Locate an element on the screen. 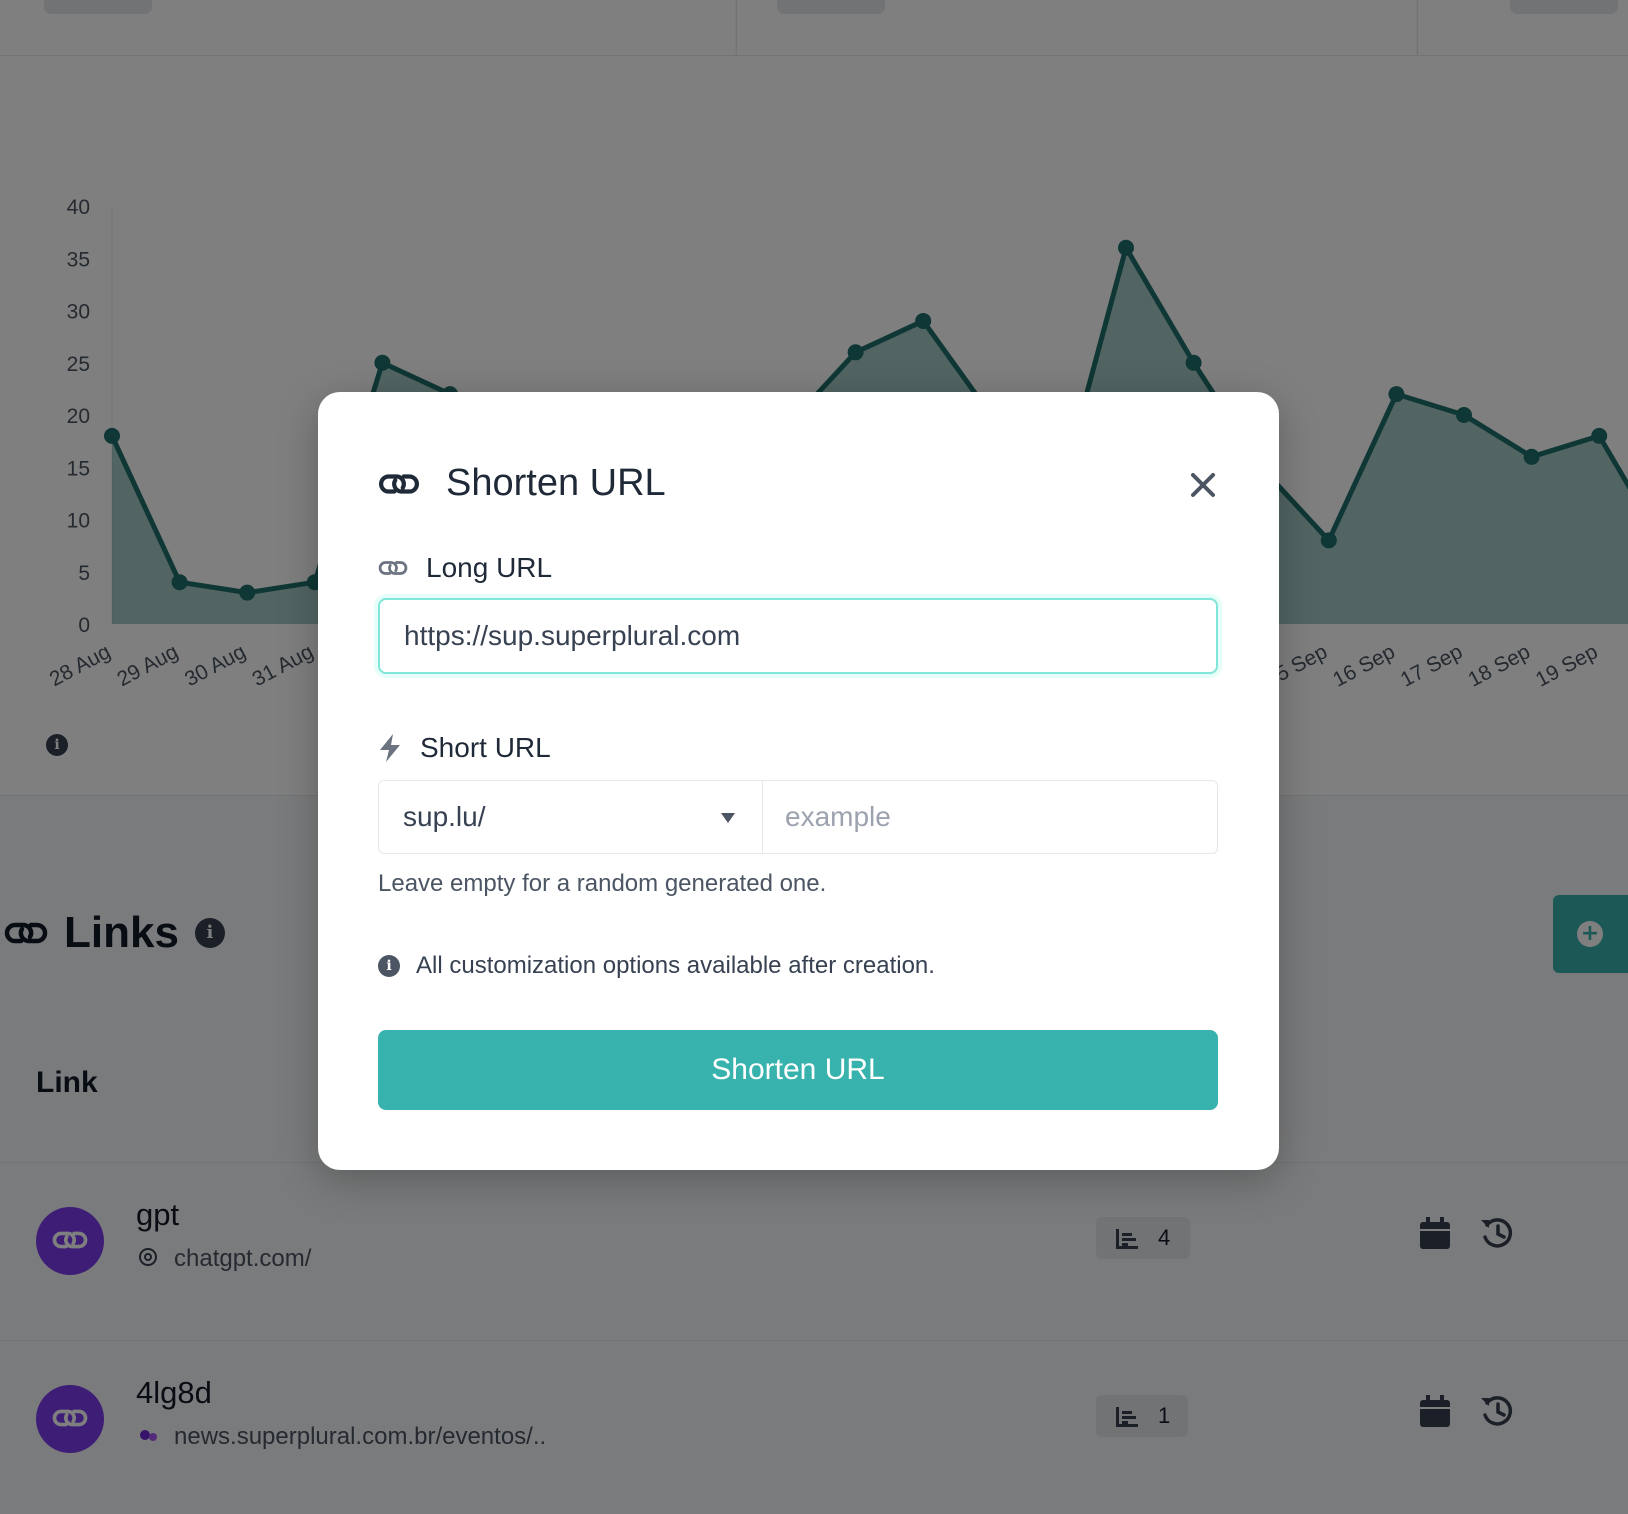  domain-select: sup.lu/ is located at coordinates (571, 817).